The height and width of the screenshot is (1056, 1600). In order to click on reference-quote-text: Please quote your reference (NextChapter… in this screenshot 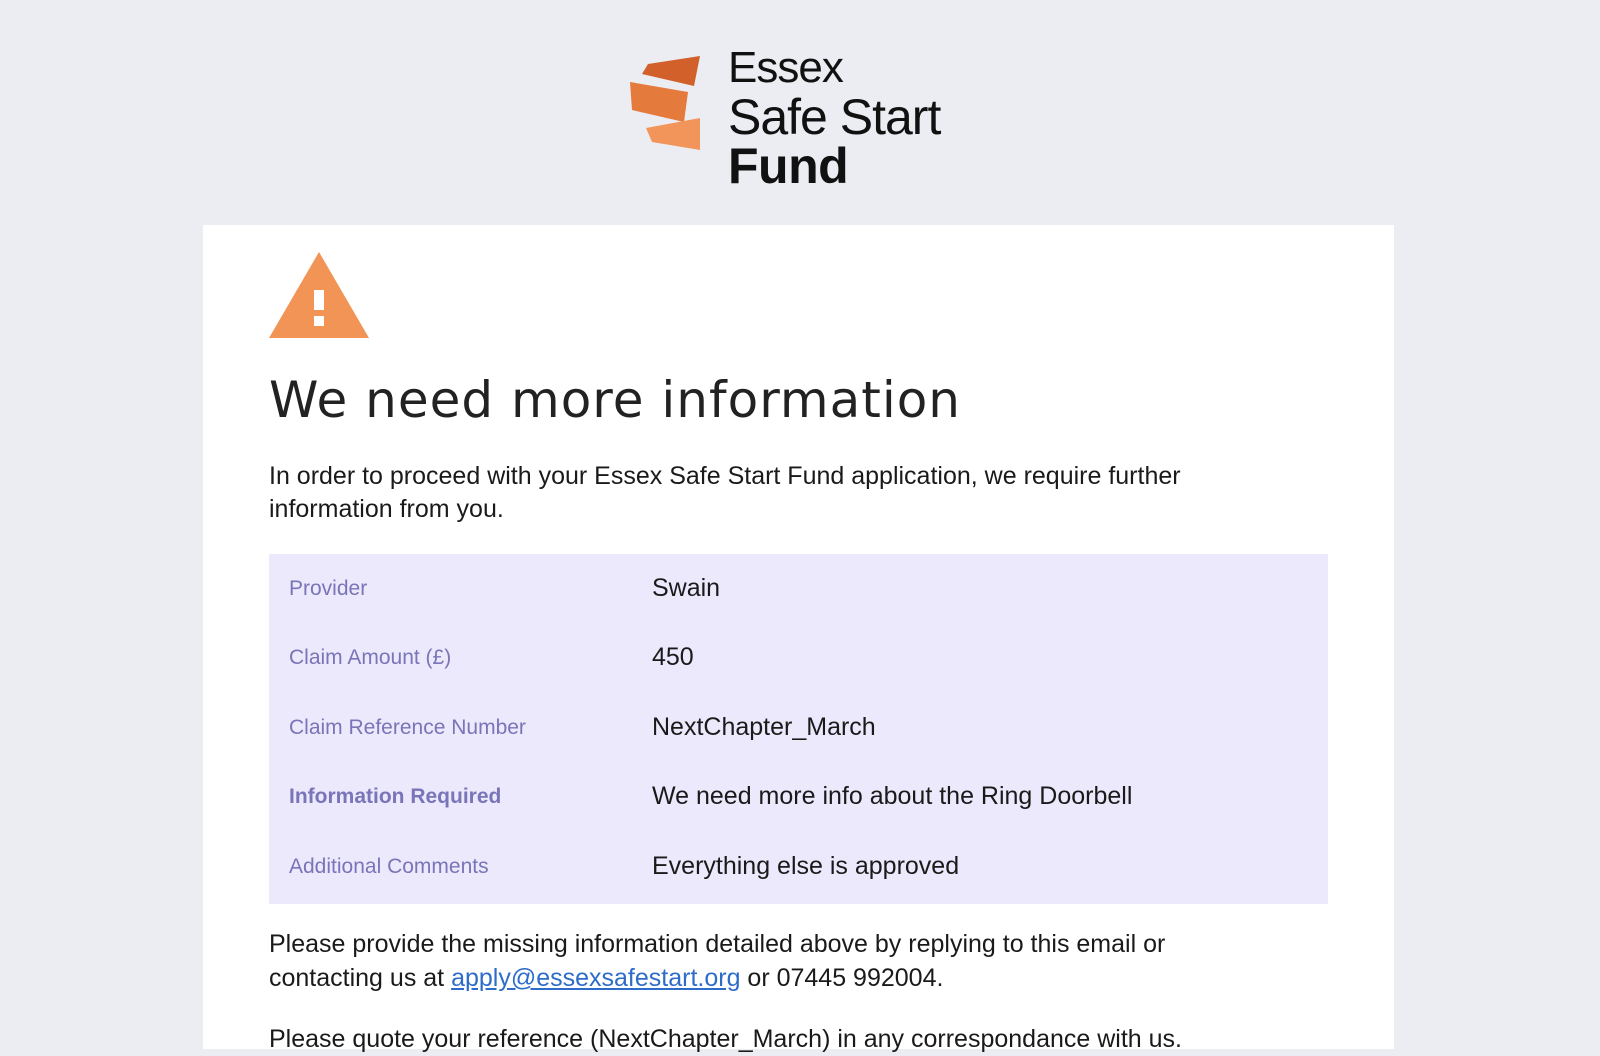, I will do `click(725, 1039)`.